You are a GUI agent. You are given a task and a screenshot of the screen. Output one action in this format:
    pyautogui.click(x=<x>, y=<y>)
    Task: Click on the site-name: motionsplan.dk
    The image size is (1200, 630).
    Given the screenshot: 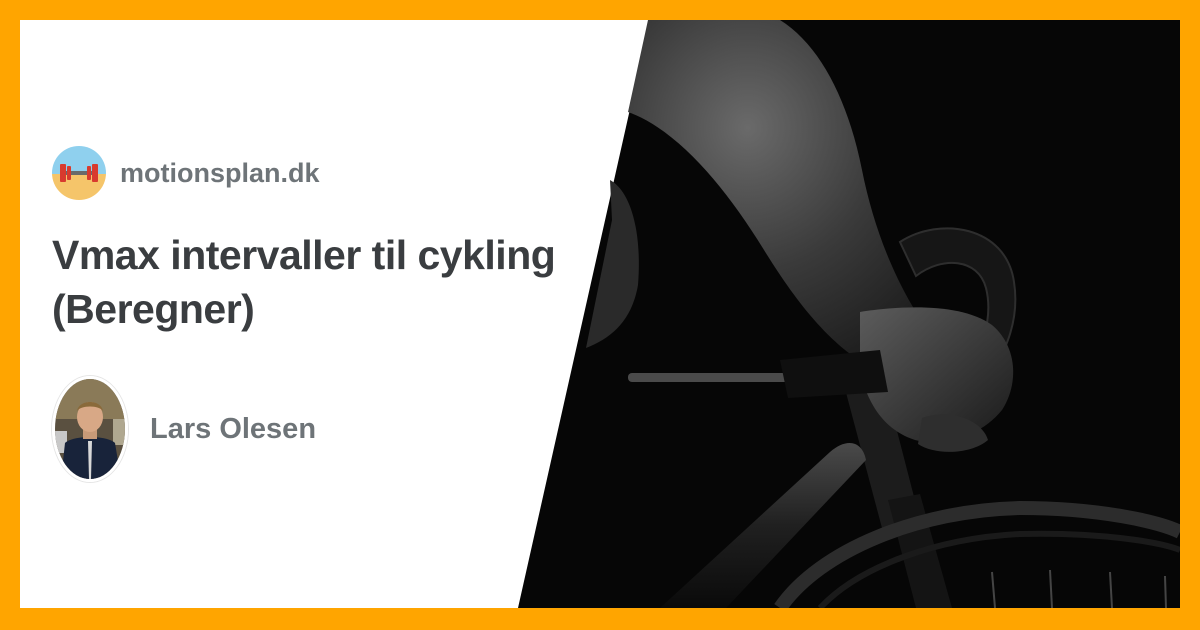 What is the action you would take?
    pyautogui.click(x=220, y=172)
    